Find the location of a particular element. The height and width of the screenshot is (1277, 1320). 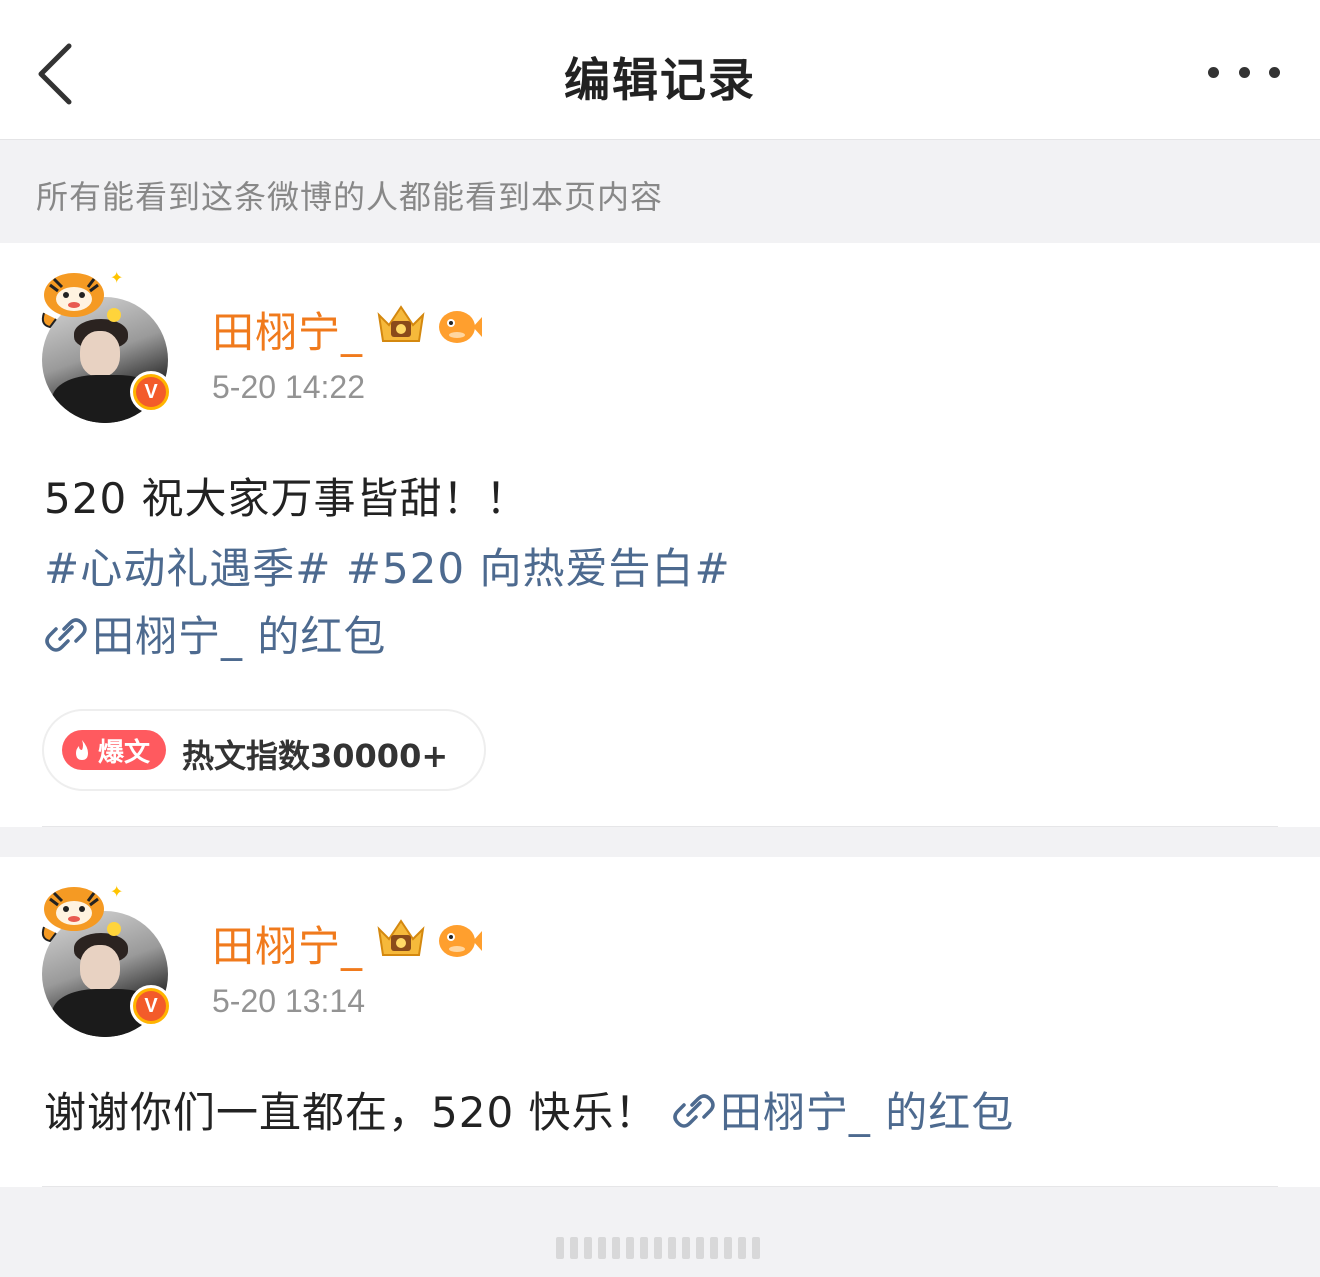

more-dots-icon is located at coordinates (1213, 72).